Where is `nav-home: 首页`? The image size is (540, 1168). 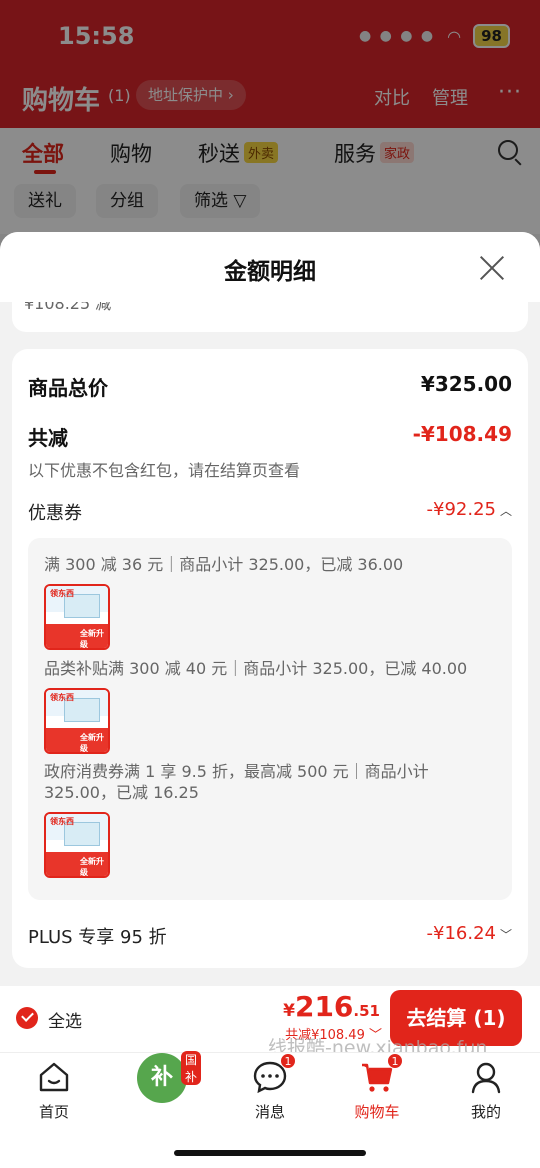
nav-home: 首页 is located at coordinates (54, 1090).